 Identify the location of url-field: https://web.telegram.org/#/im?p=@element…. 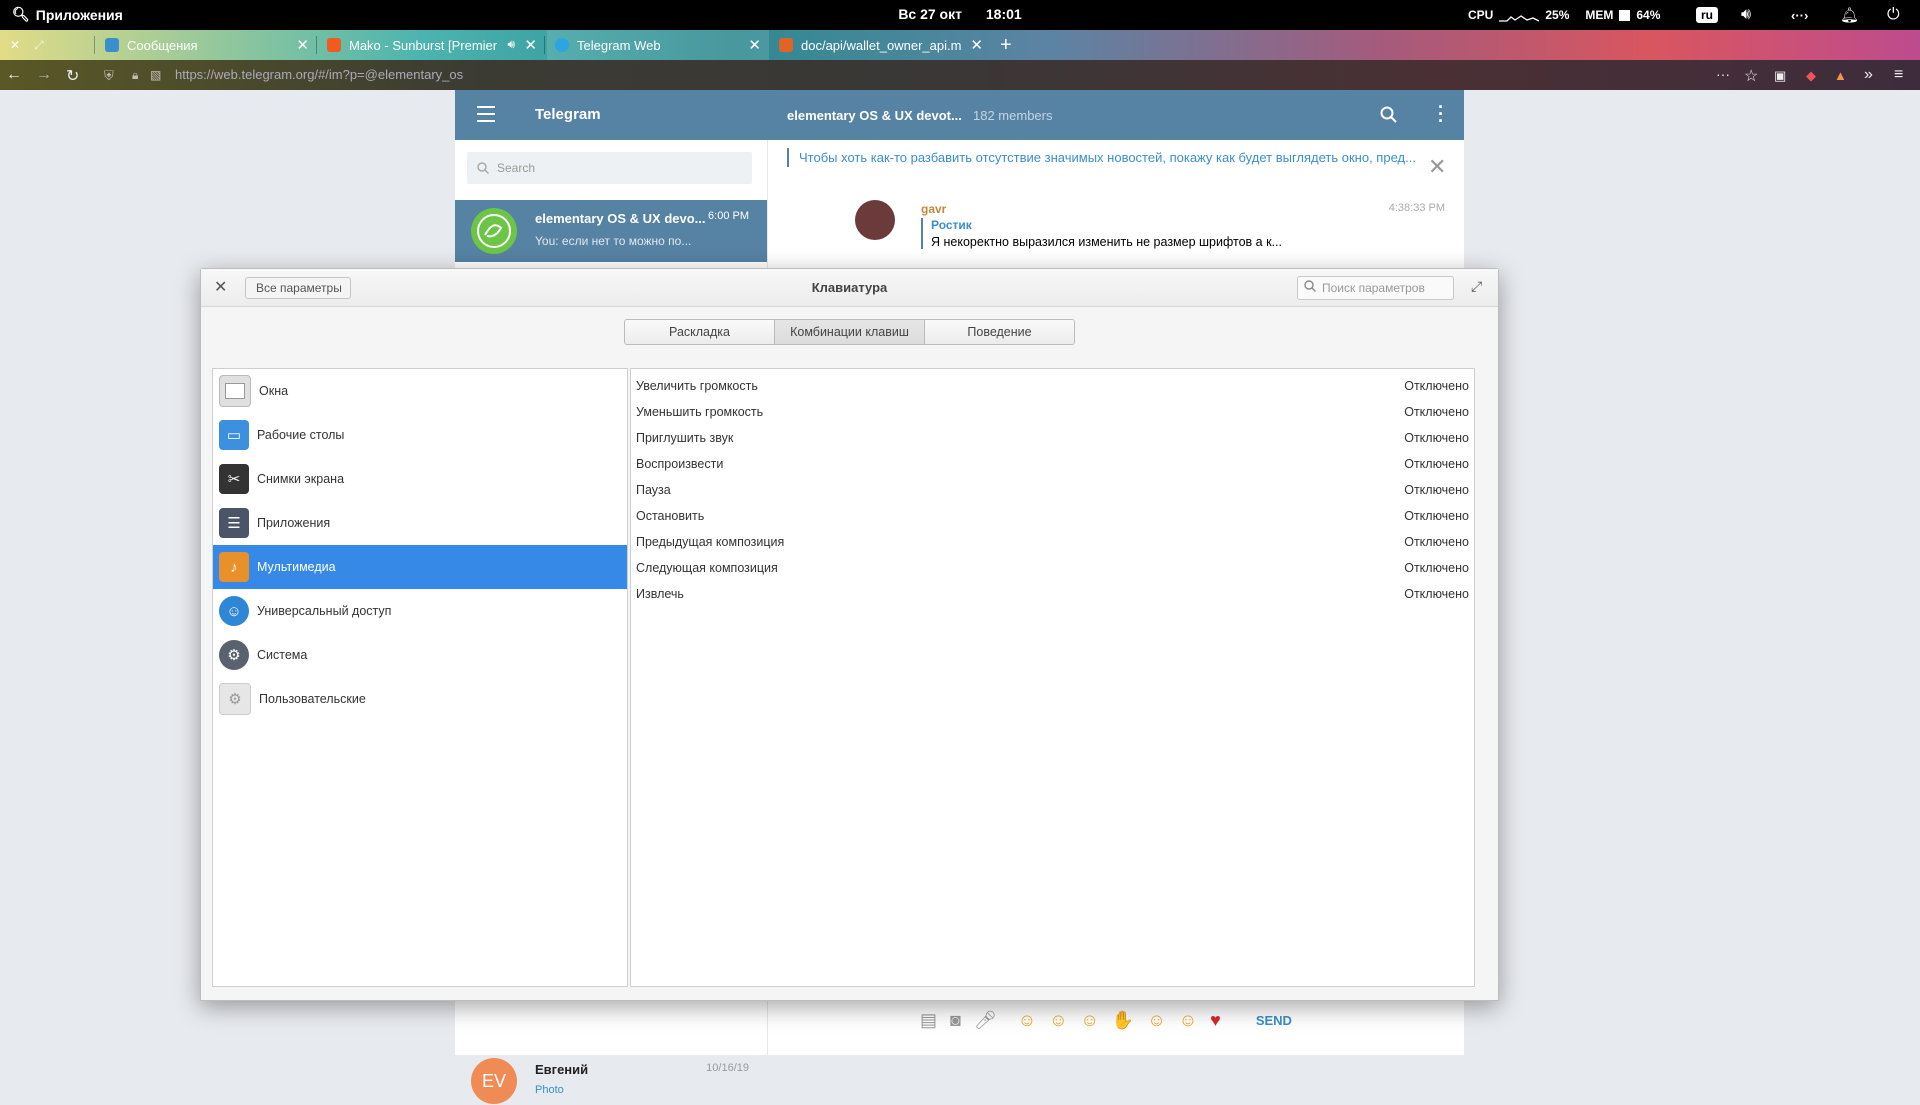
(319, 74).